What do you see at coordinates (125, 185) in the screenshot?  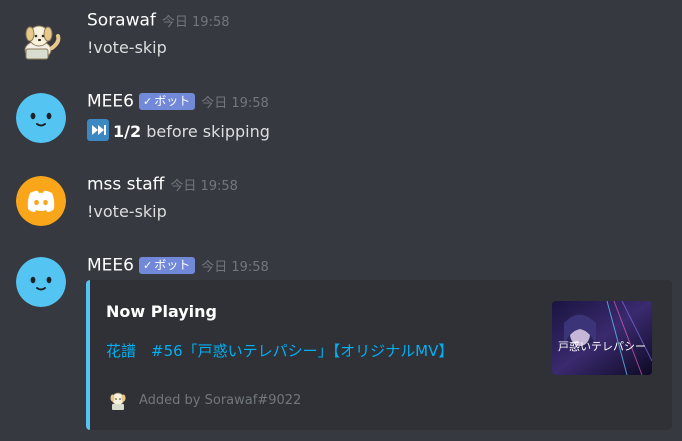 I see `username: mss staff` at bounding box center [125, 185].